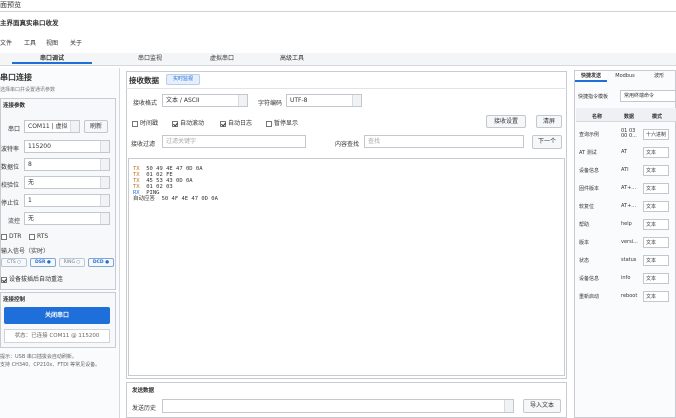 This screenshot has width=676, height=418. Describe the element at coordinates (624, 260) in the screenshot. I see `table-row: 状态 status 文本` at that location.